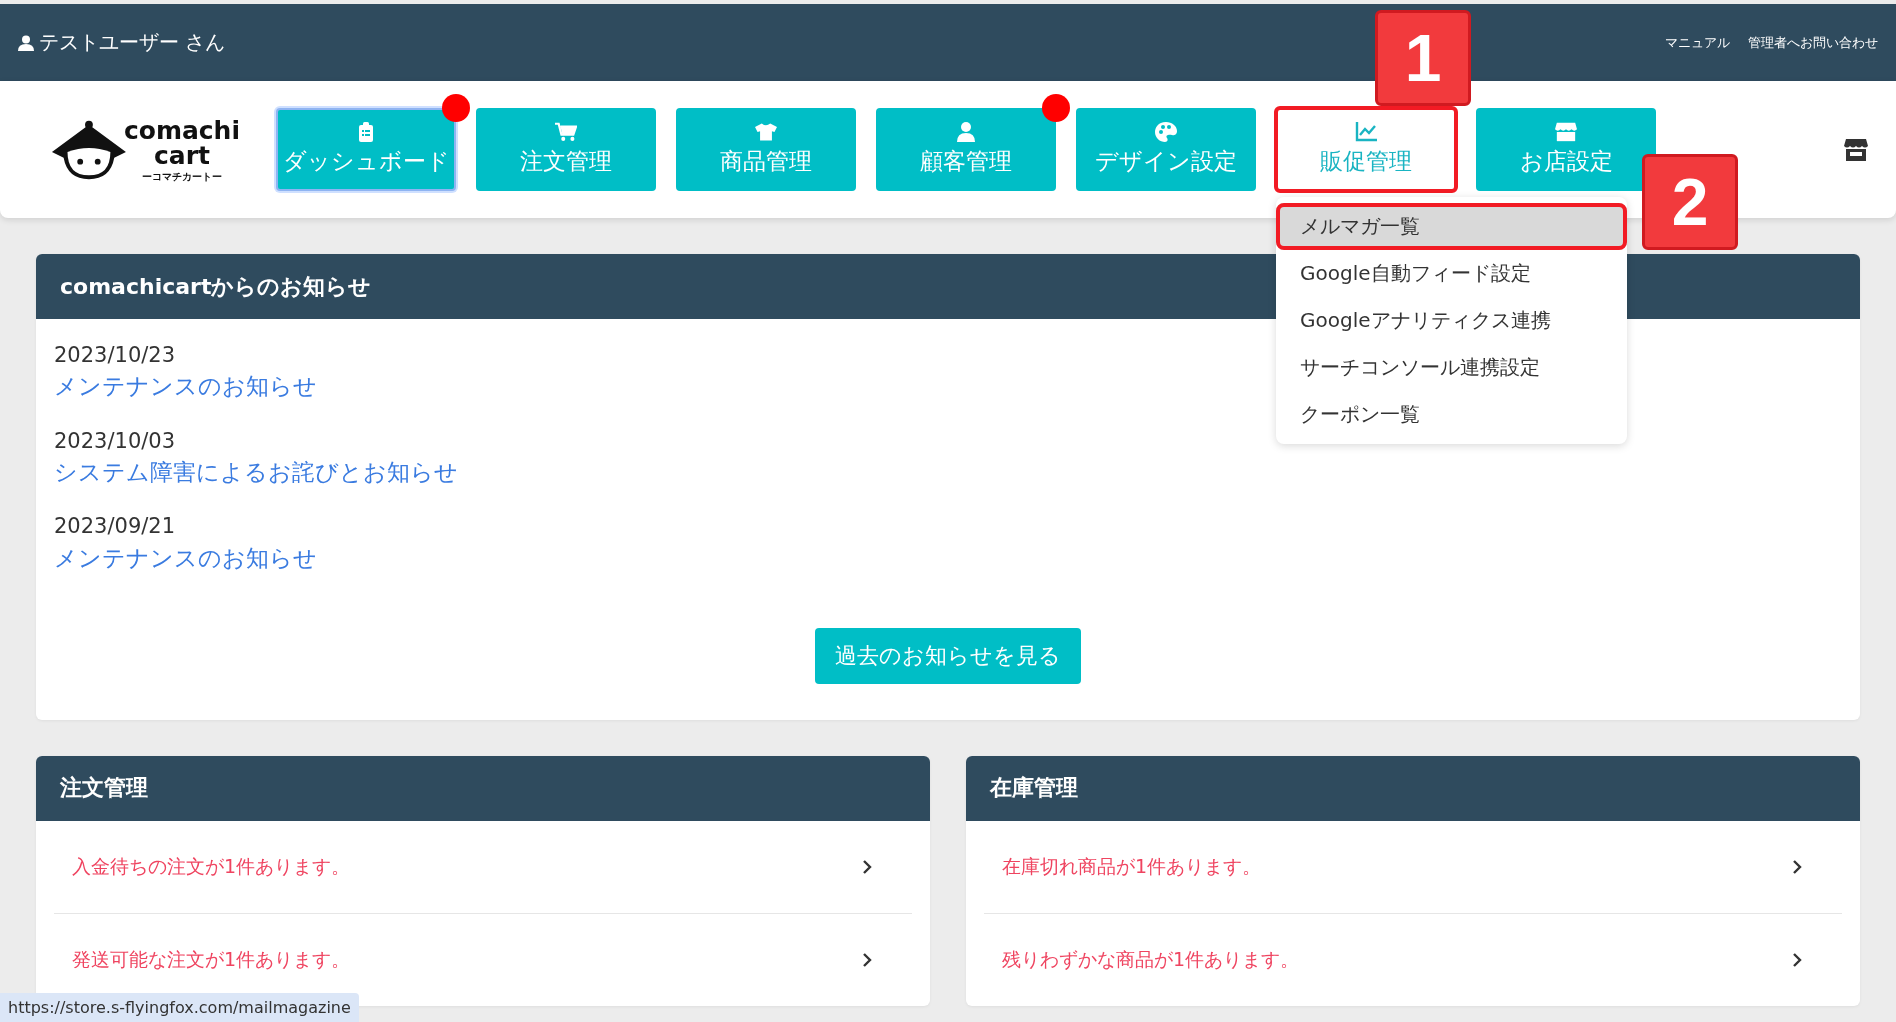  I want to click on notice-date: 2023/10/23, so click(115, 355).